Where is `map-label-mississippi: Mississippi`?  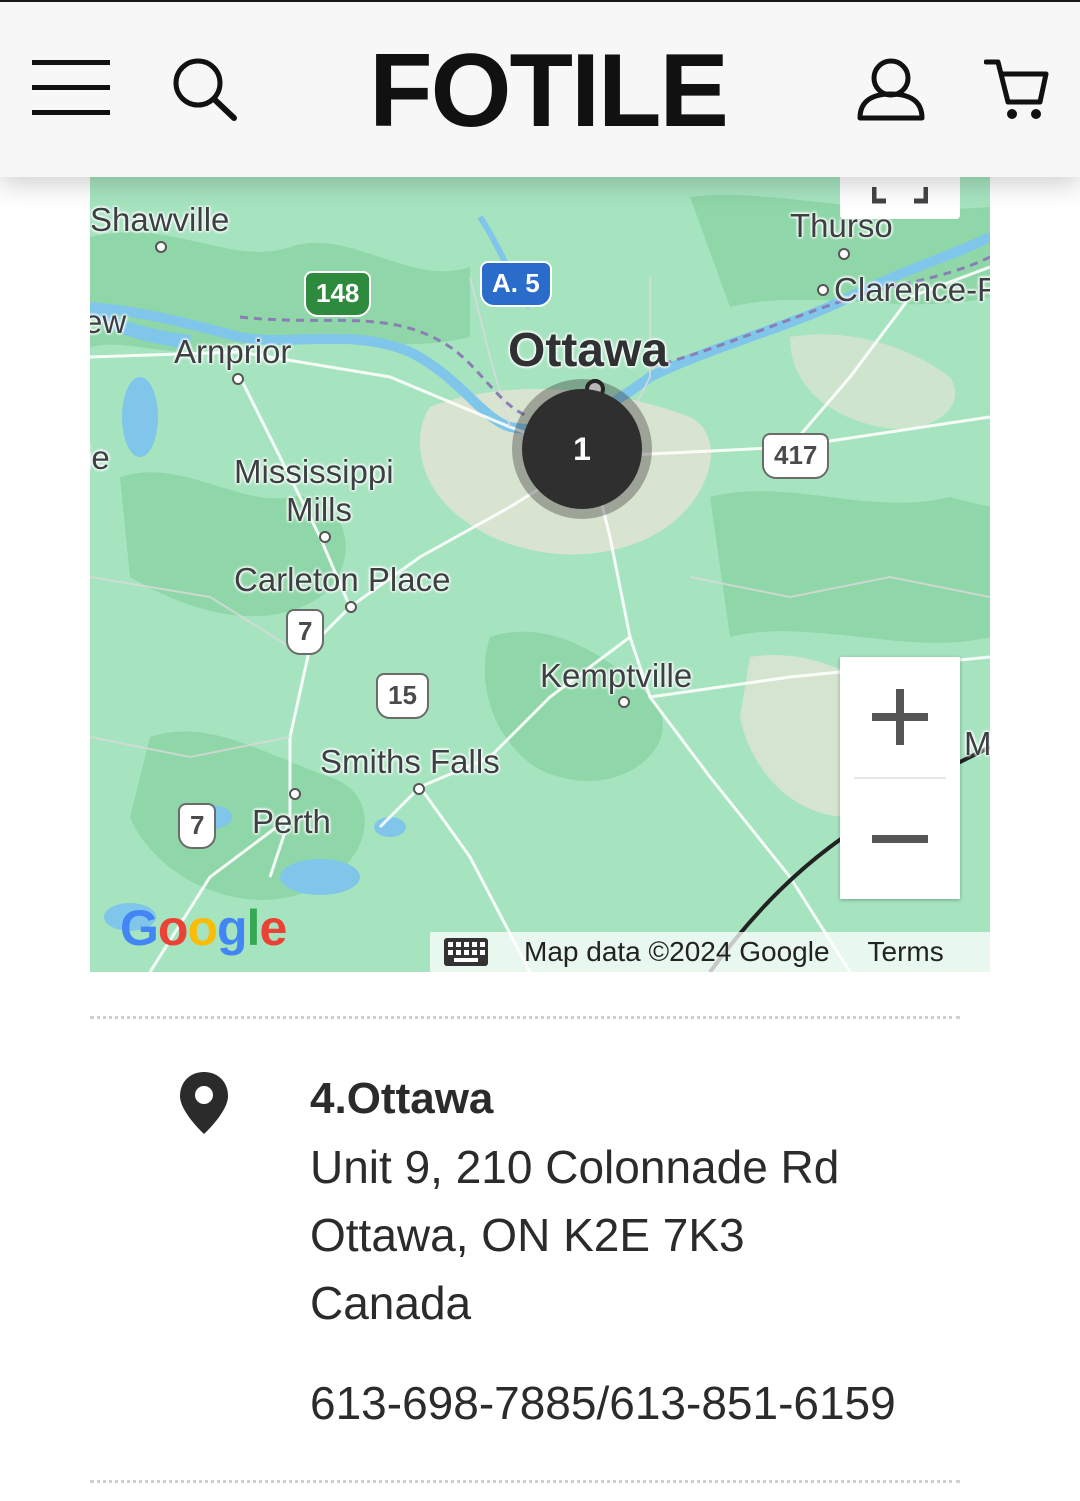 map-label-mississippi: Mississippi is located at coordinates (314, 471).